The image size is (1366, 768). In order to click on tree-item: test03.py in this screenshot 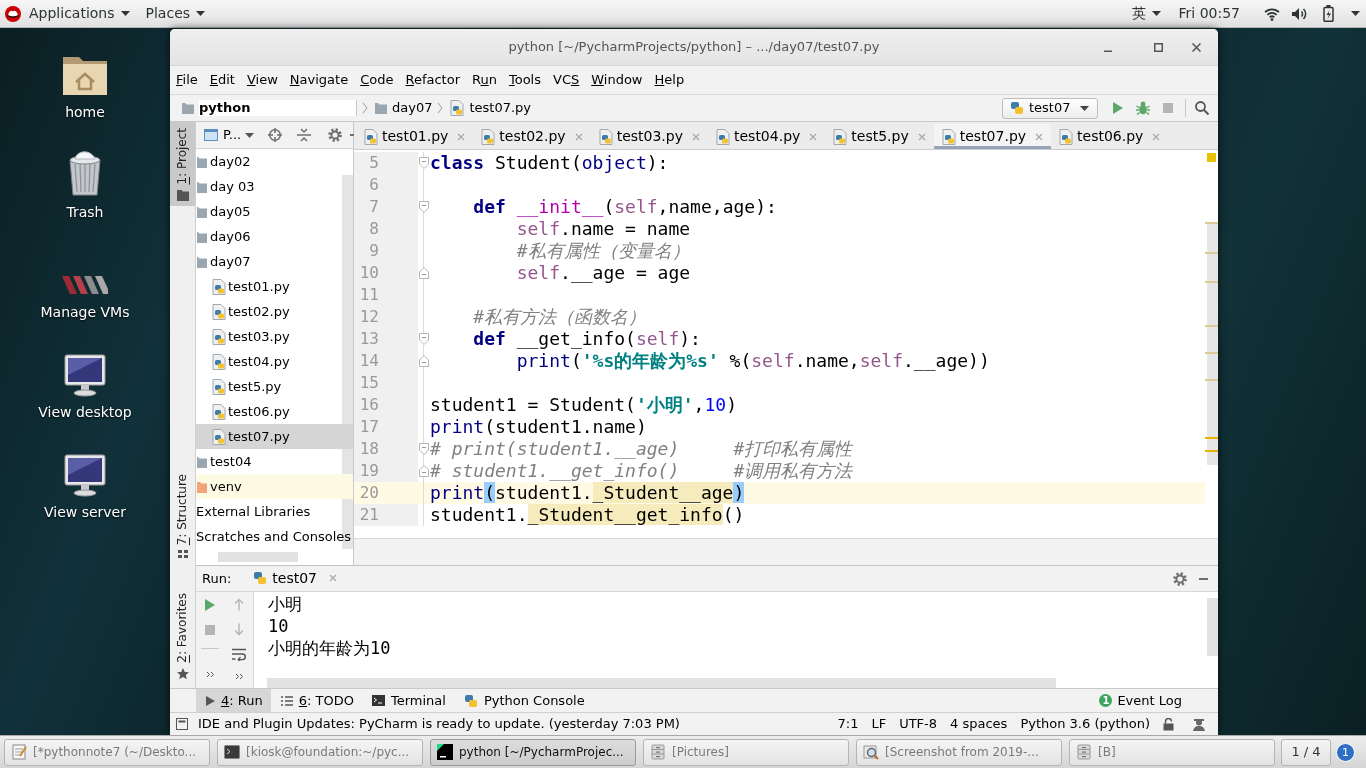, I will do `click(274, 336)`.